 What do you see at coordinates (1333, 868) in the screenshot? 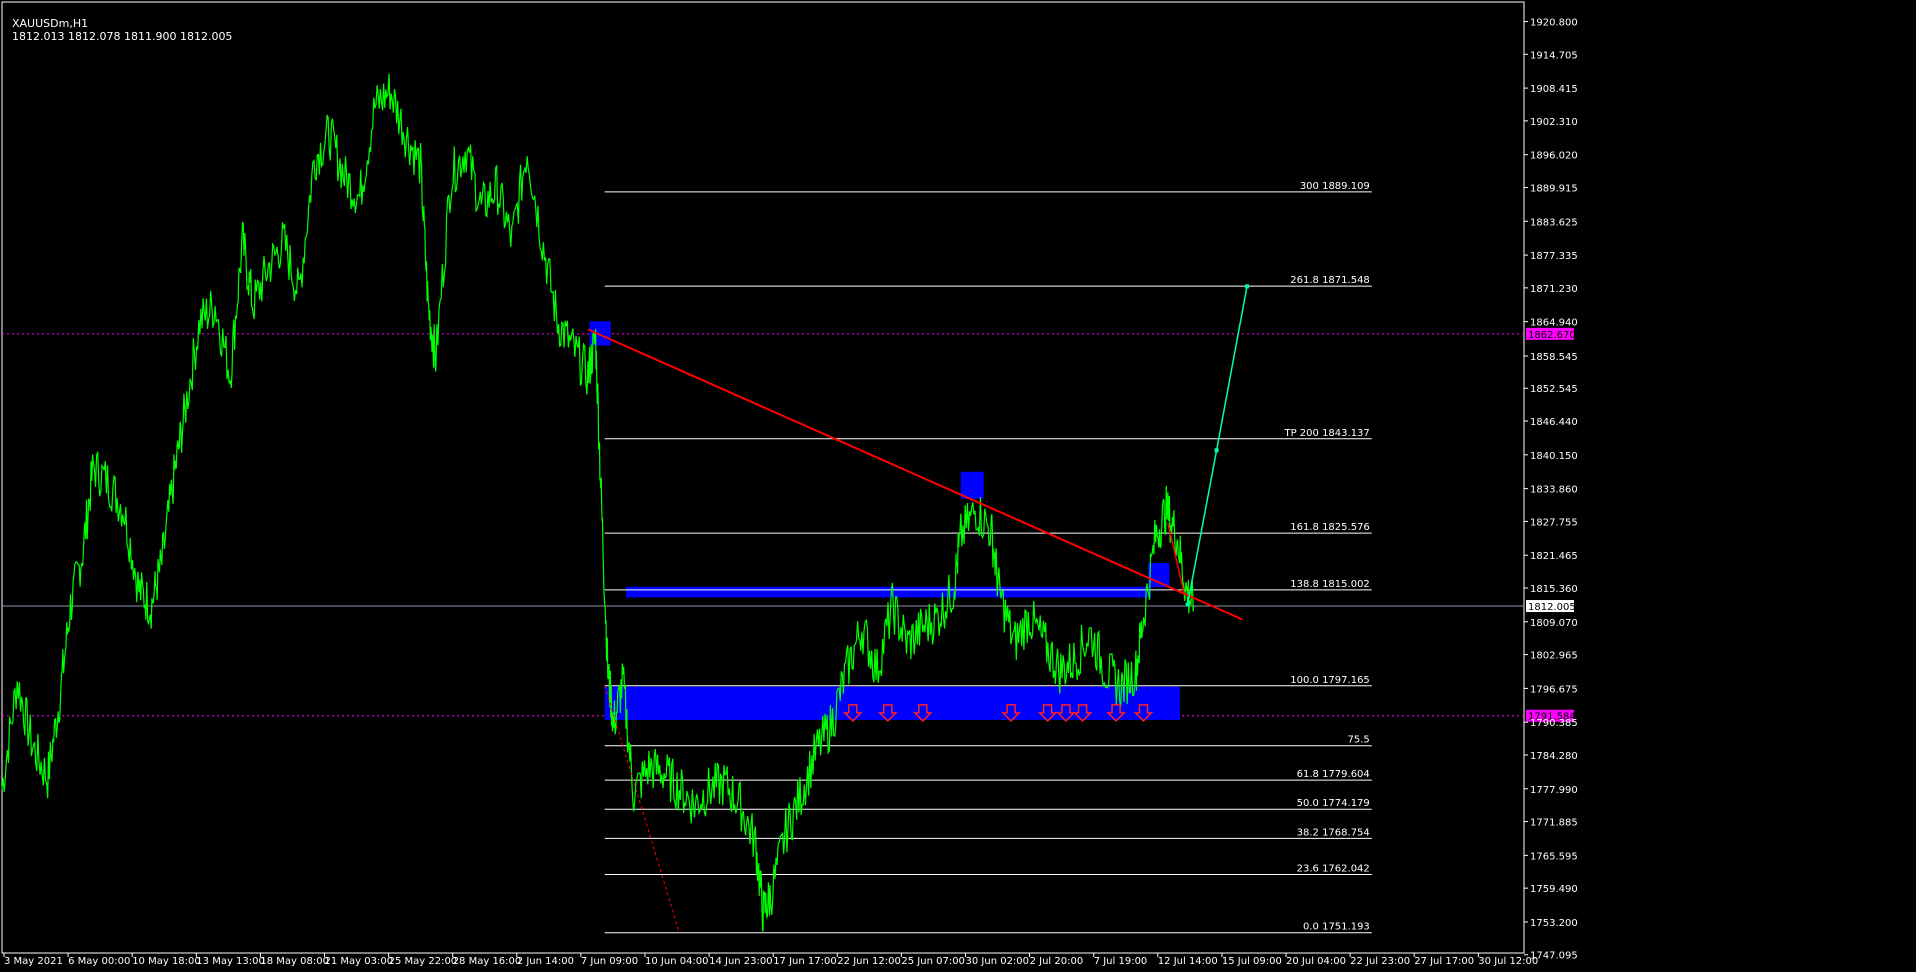
I see `fib-level-label: 23.6 1762.042` at bounding box center [1333, 868].